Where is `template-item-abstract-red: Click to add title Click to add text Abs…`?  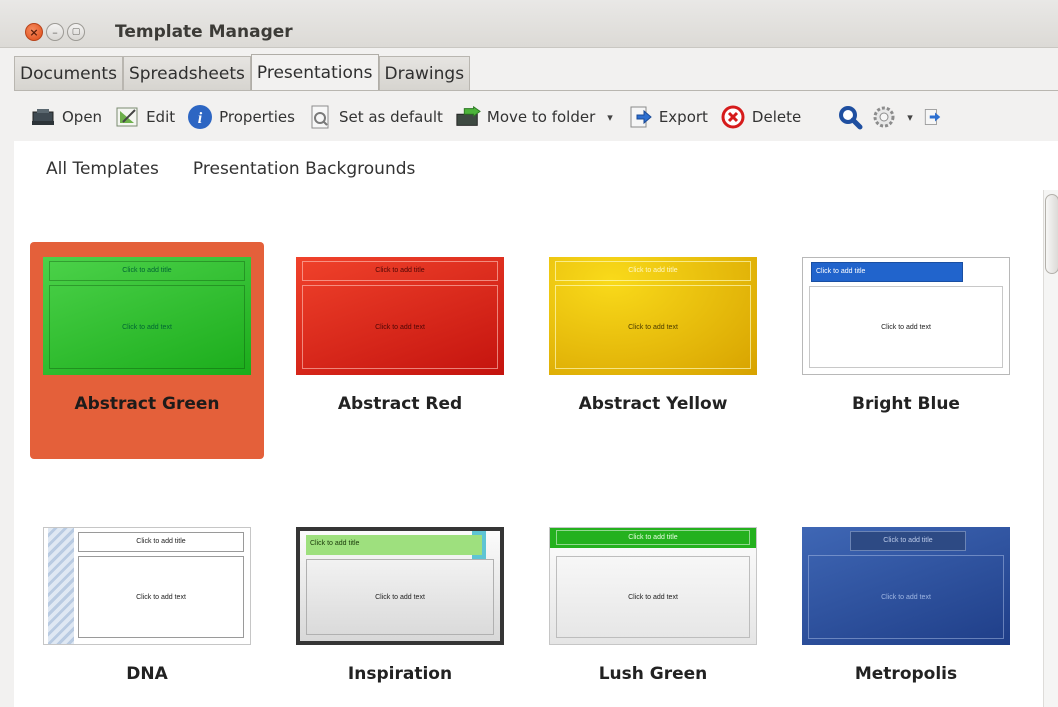
template-item-abstract-red: Click to add title Click to add text Abs… is located at coordinates (400, 350).